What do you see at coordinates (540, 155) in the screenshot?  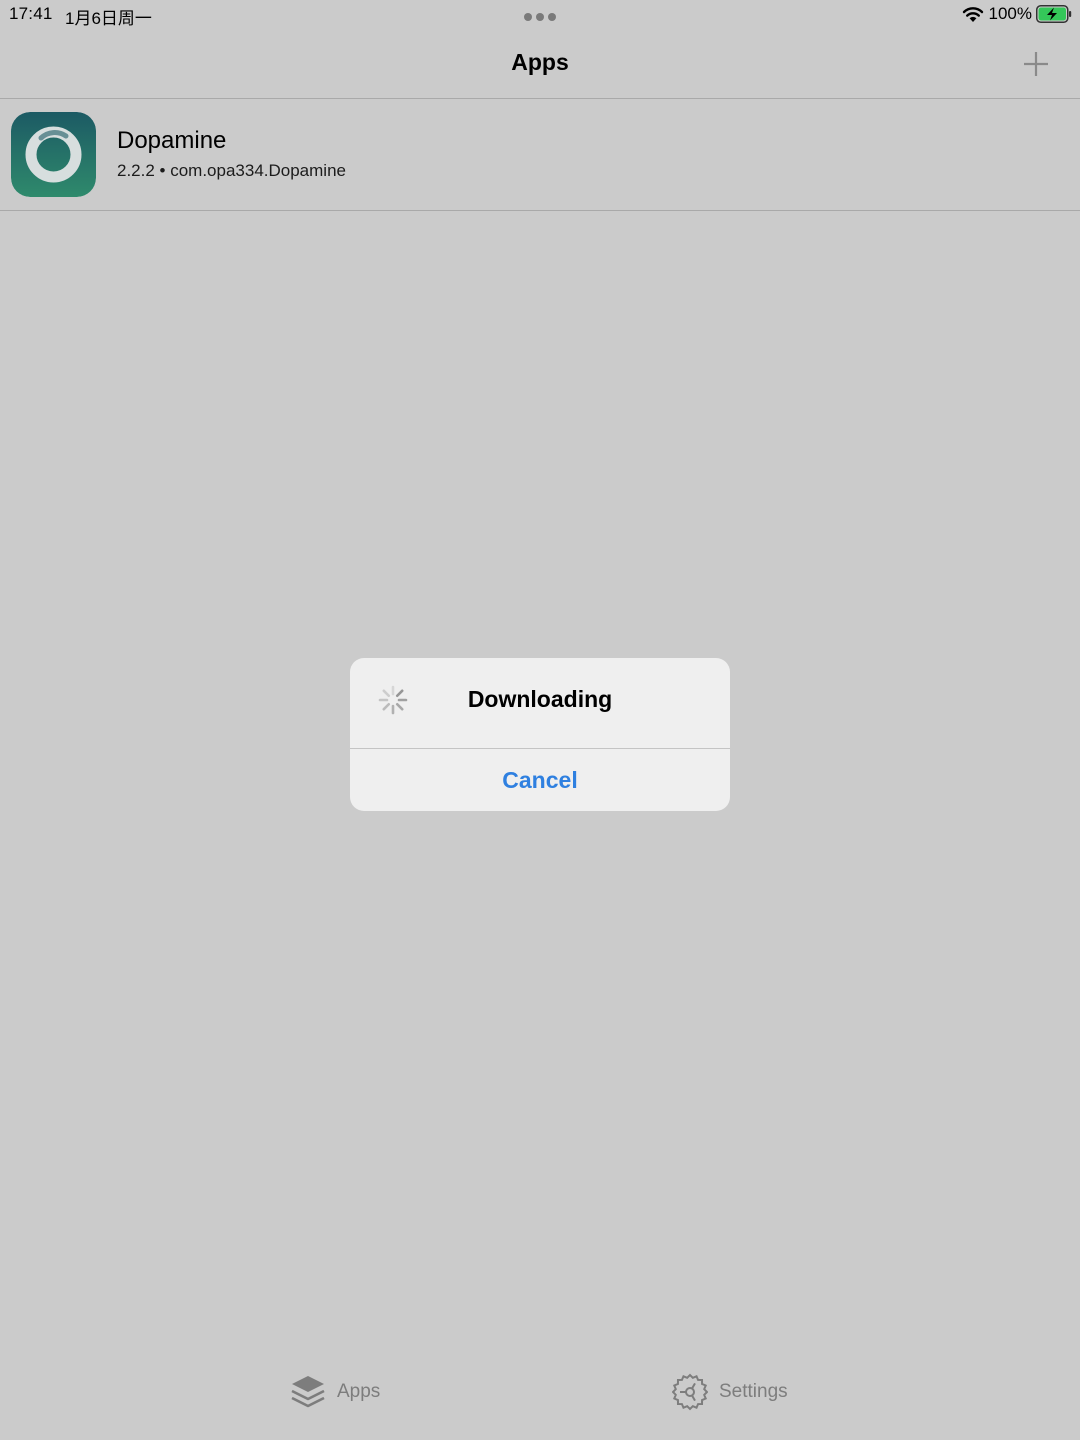 I see `app-list-item: Dopamine 2.2.2 • com.opa334.Dopamine` at bounding box center [540, 155].